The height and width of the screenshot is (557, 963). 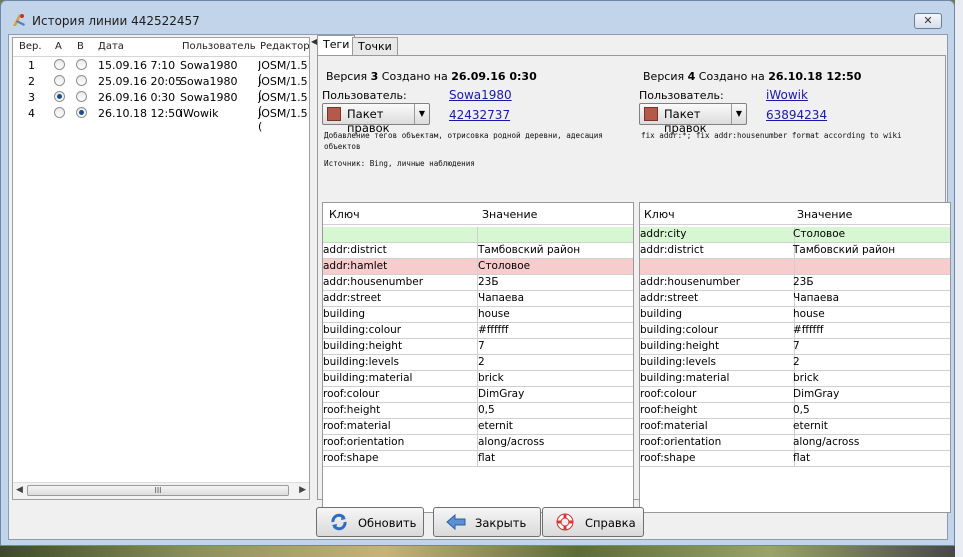 I want to click on version-row: 2 25.09.16 20:05 Sowa1980 JOSM/1.5 (, so click(x=161, y=87).